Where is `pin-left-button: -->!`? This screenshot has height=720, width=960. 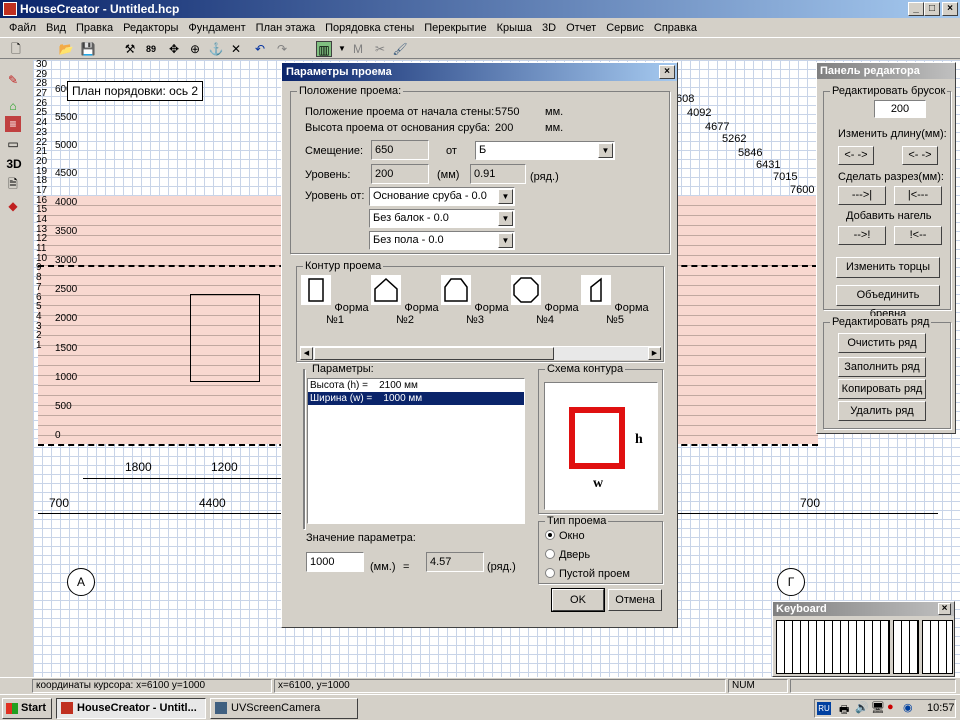
pin-left-button: -->! is located at coordinates (862, 235).